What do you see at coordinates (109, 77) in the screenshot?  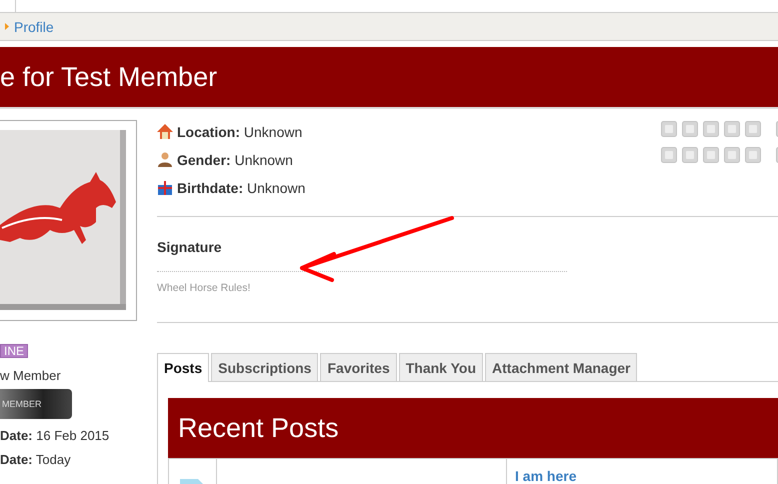 I see `profile-title: e for Test Member` at bounding box center [109, 77].